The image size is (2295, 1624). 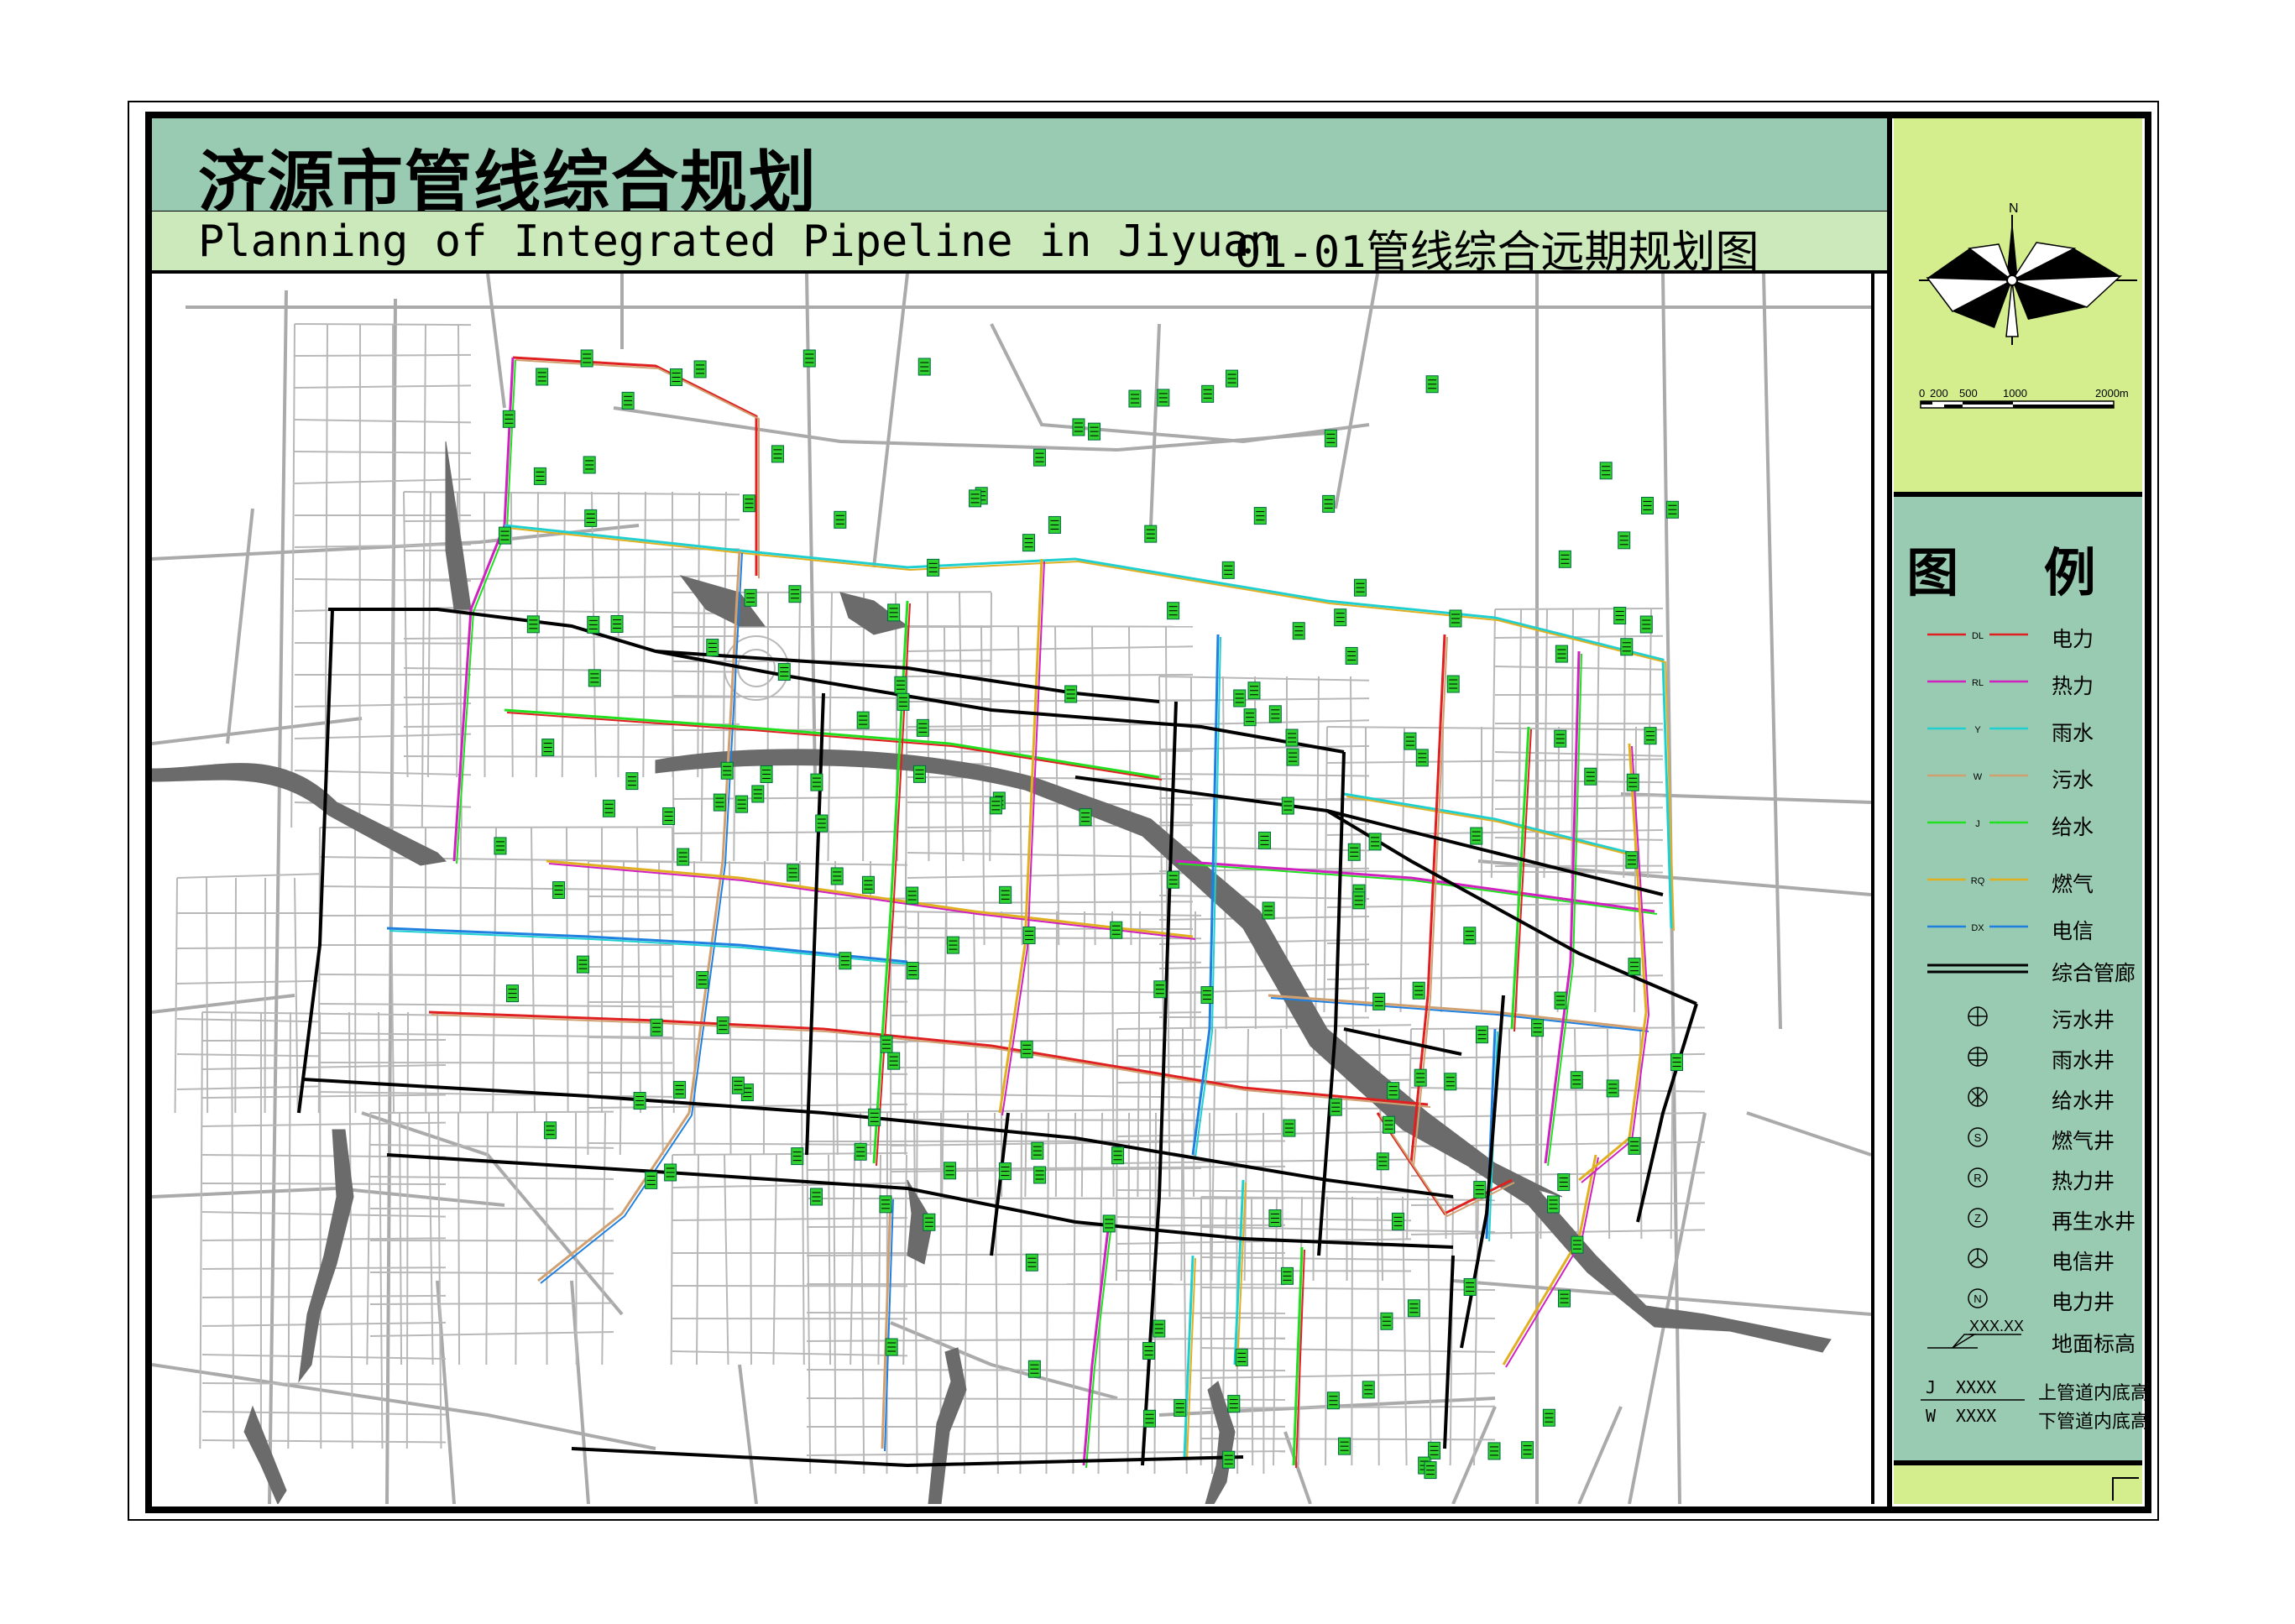 I want to click on water-supply-well-icon, so click(x=1978, y=1097).